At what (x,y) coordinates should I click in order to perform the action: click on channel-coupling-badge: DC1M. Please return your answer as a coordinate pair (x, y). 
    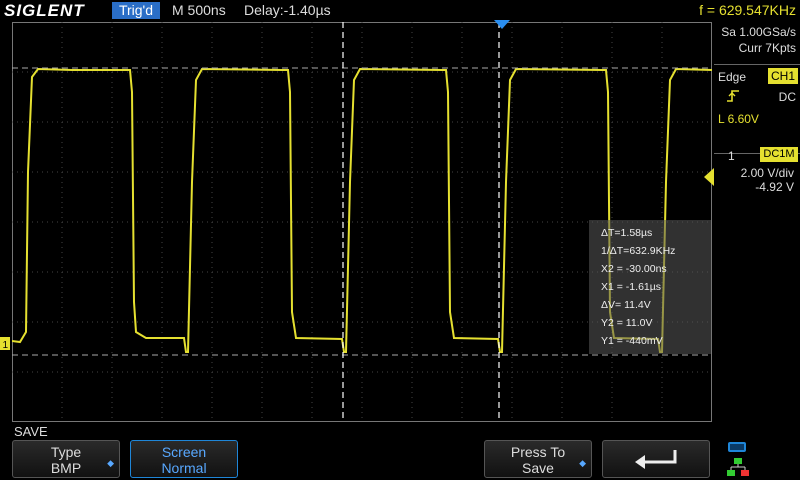
    Looking at the image, I should click on (779, 154).